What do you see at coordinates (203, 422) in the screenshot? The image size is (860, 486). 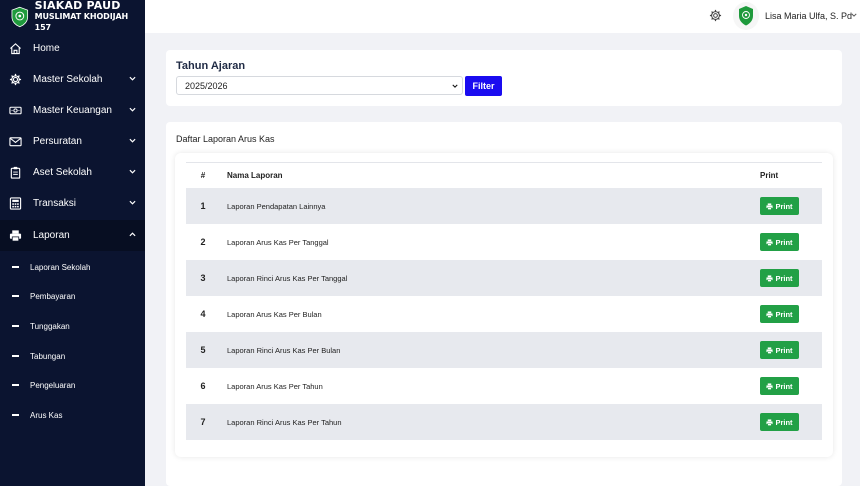 I see `row-no: 7` at bounding box center [203, 422].